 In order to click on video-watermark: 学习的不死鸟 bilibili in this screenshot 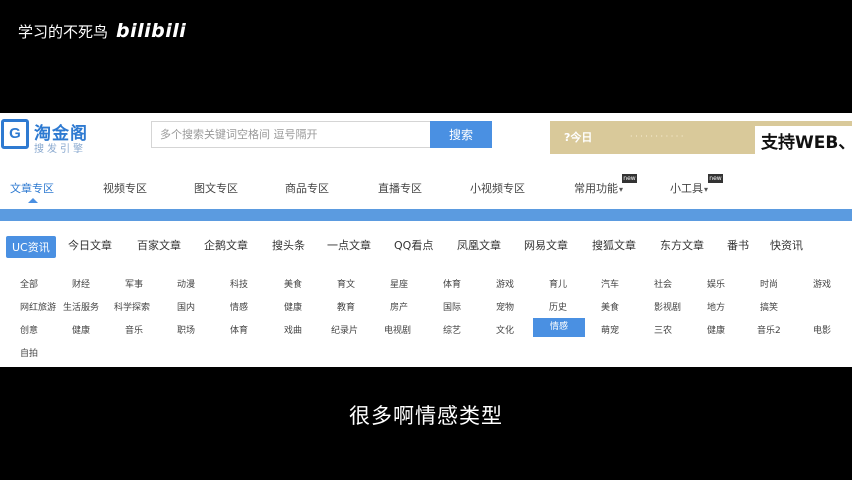, I will do `click(102, 31)`.